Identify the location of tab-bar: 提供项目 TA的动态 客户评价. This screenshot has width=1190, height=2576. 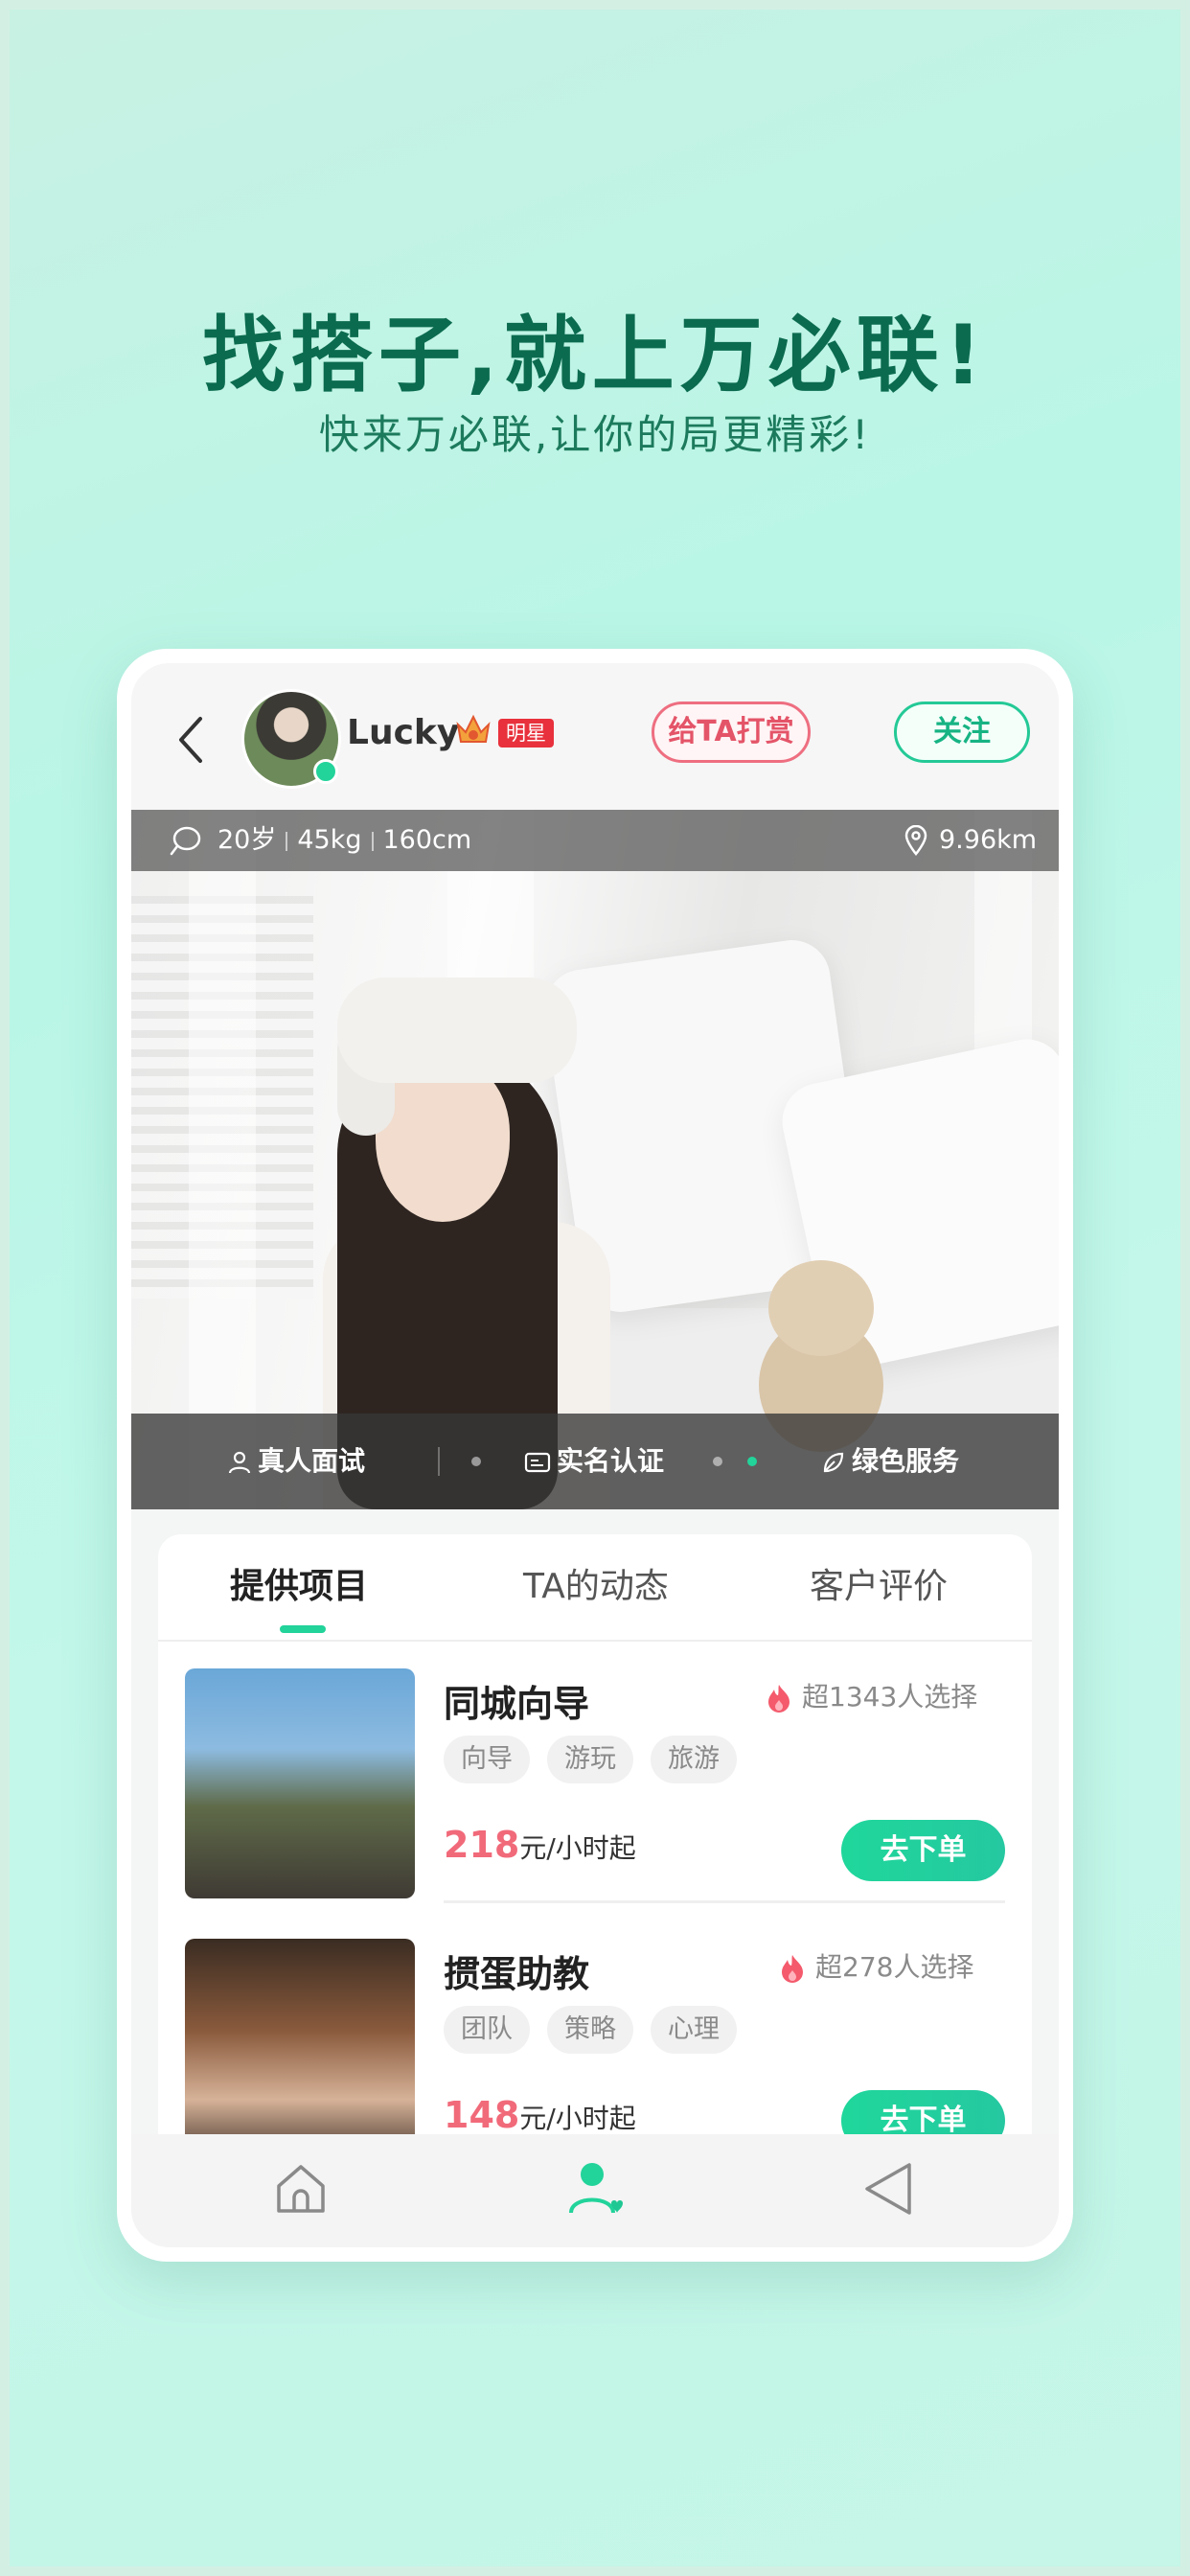
(595, 1588).